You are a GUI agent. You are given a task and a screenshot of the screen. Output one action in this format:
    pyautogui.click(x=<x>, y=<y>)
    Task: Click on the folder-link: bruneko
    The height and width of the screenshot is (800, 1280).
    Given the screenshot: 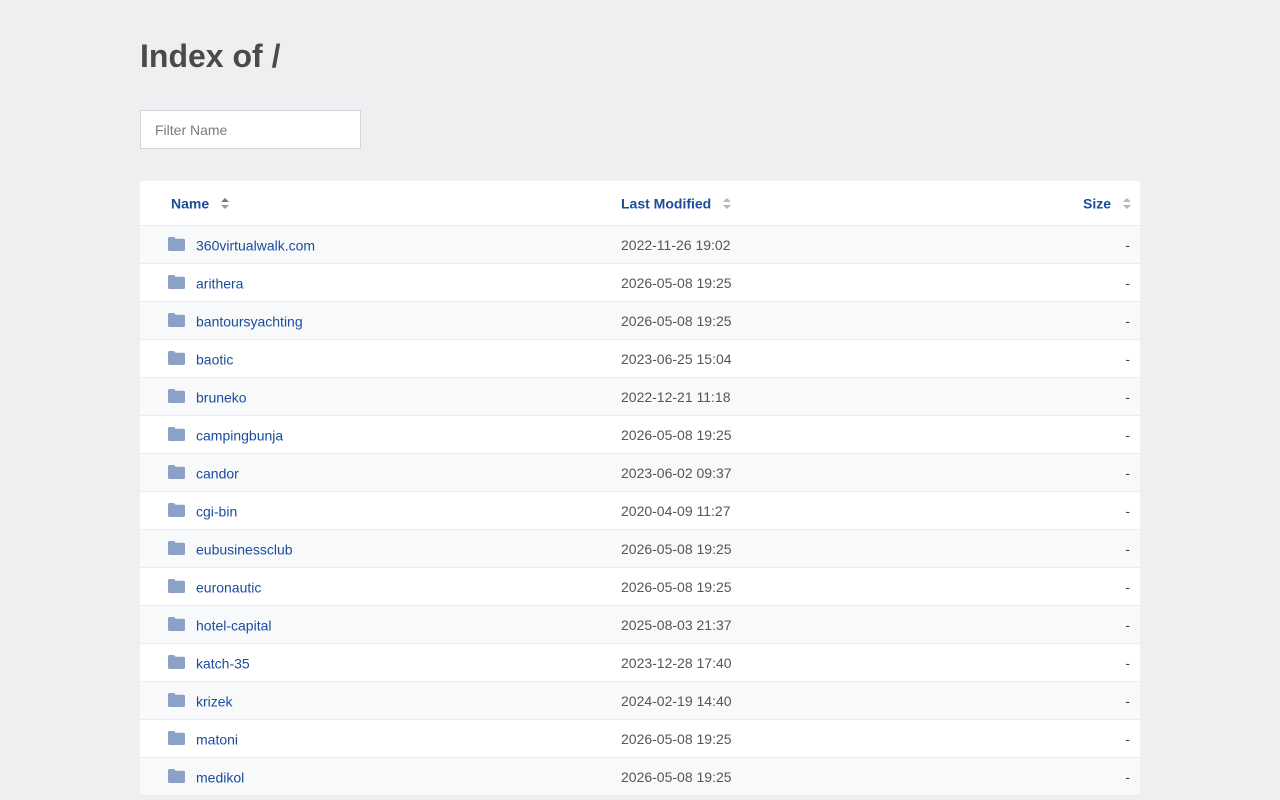 What is the action you would take?
    pyautogui.click(x=221, y=397)
    